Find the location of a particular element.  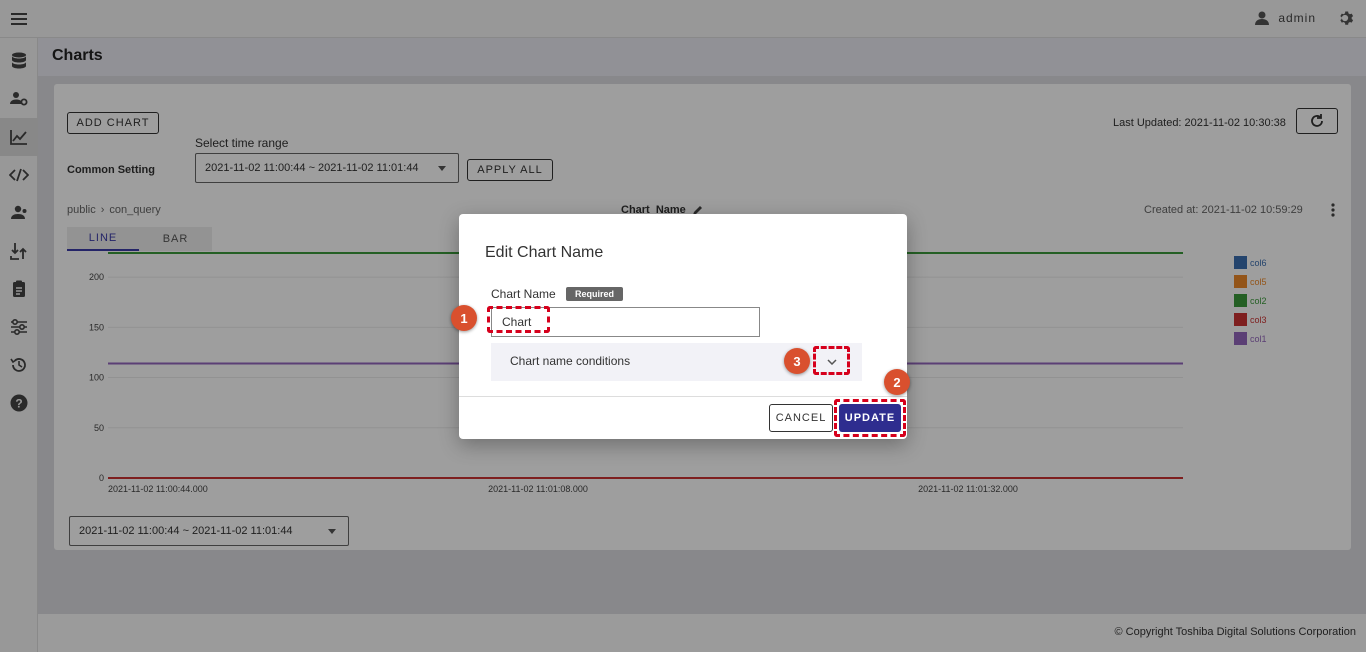

highlight-chart-name-input is located at coordinates (518, 319).